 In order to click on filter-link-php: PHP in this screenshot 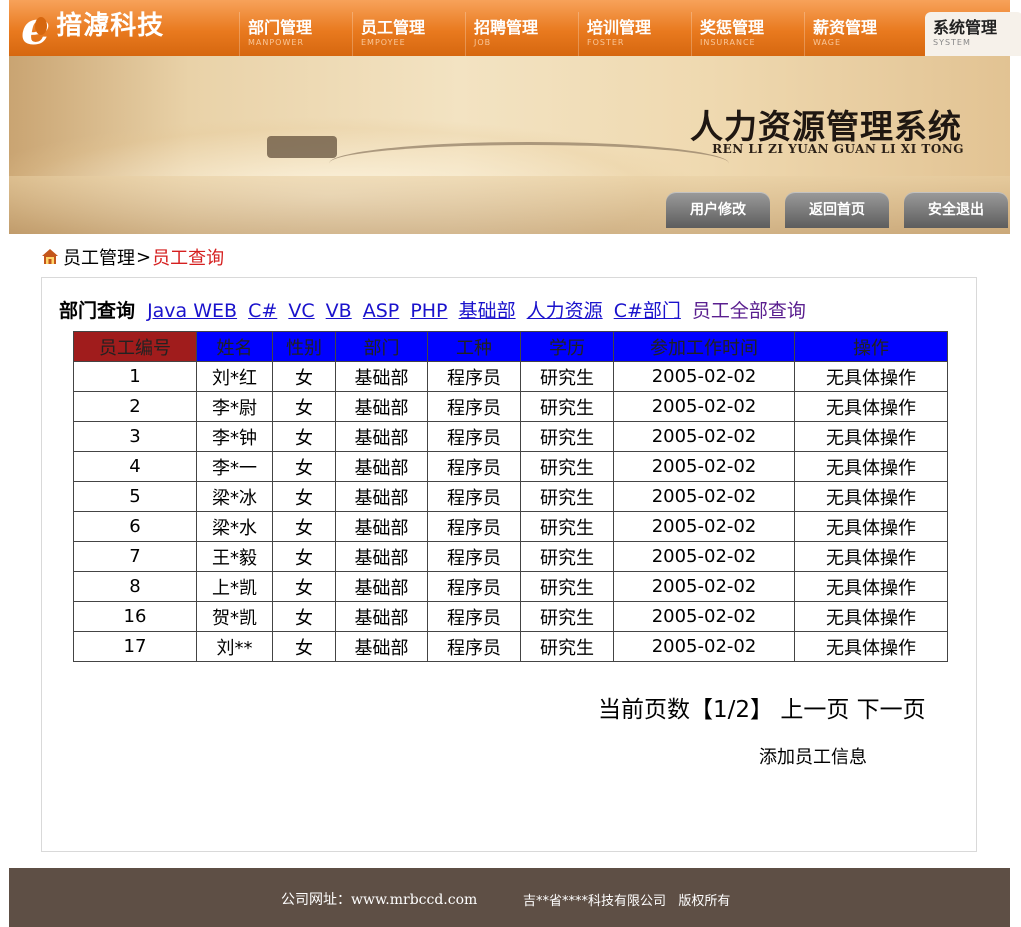, I will do `click(428, 311)`.